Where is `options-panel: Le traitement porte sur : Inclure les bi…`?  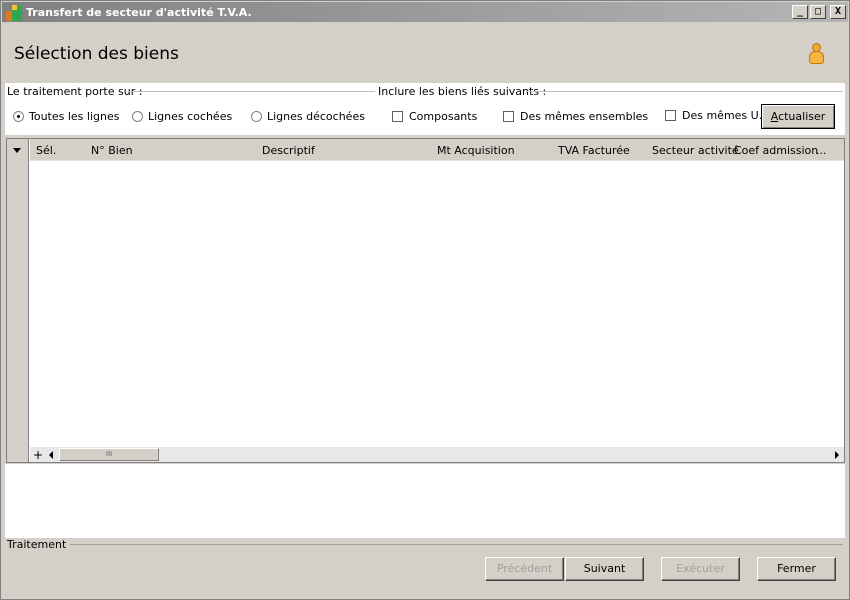
options-panel: Le traitement porte sur : Inclure les bi… is located at coordinates (425, 109).